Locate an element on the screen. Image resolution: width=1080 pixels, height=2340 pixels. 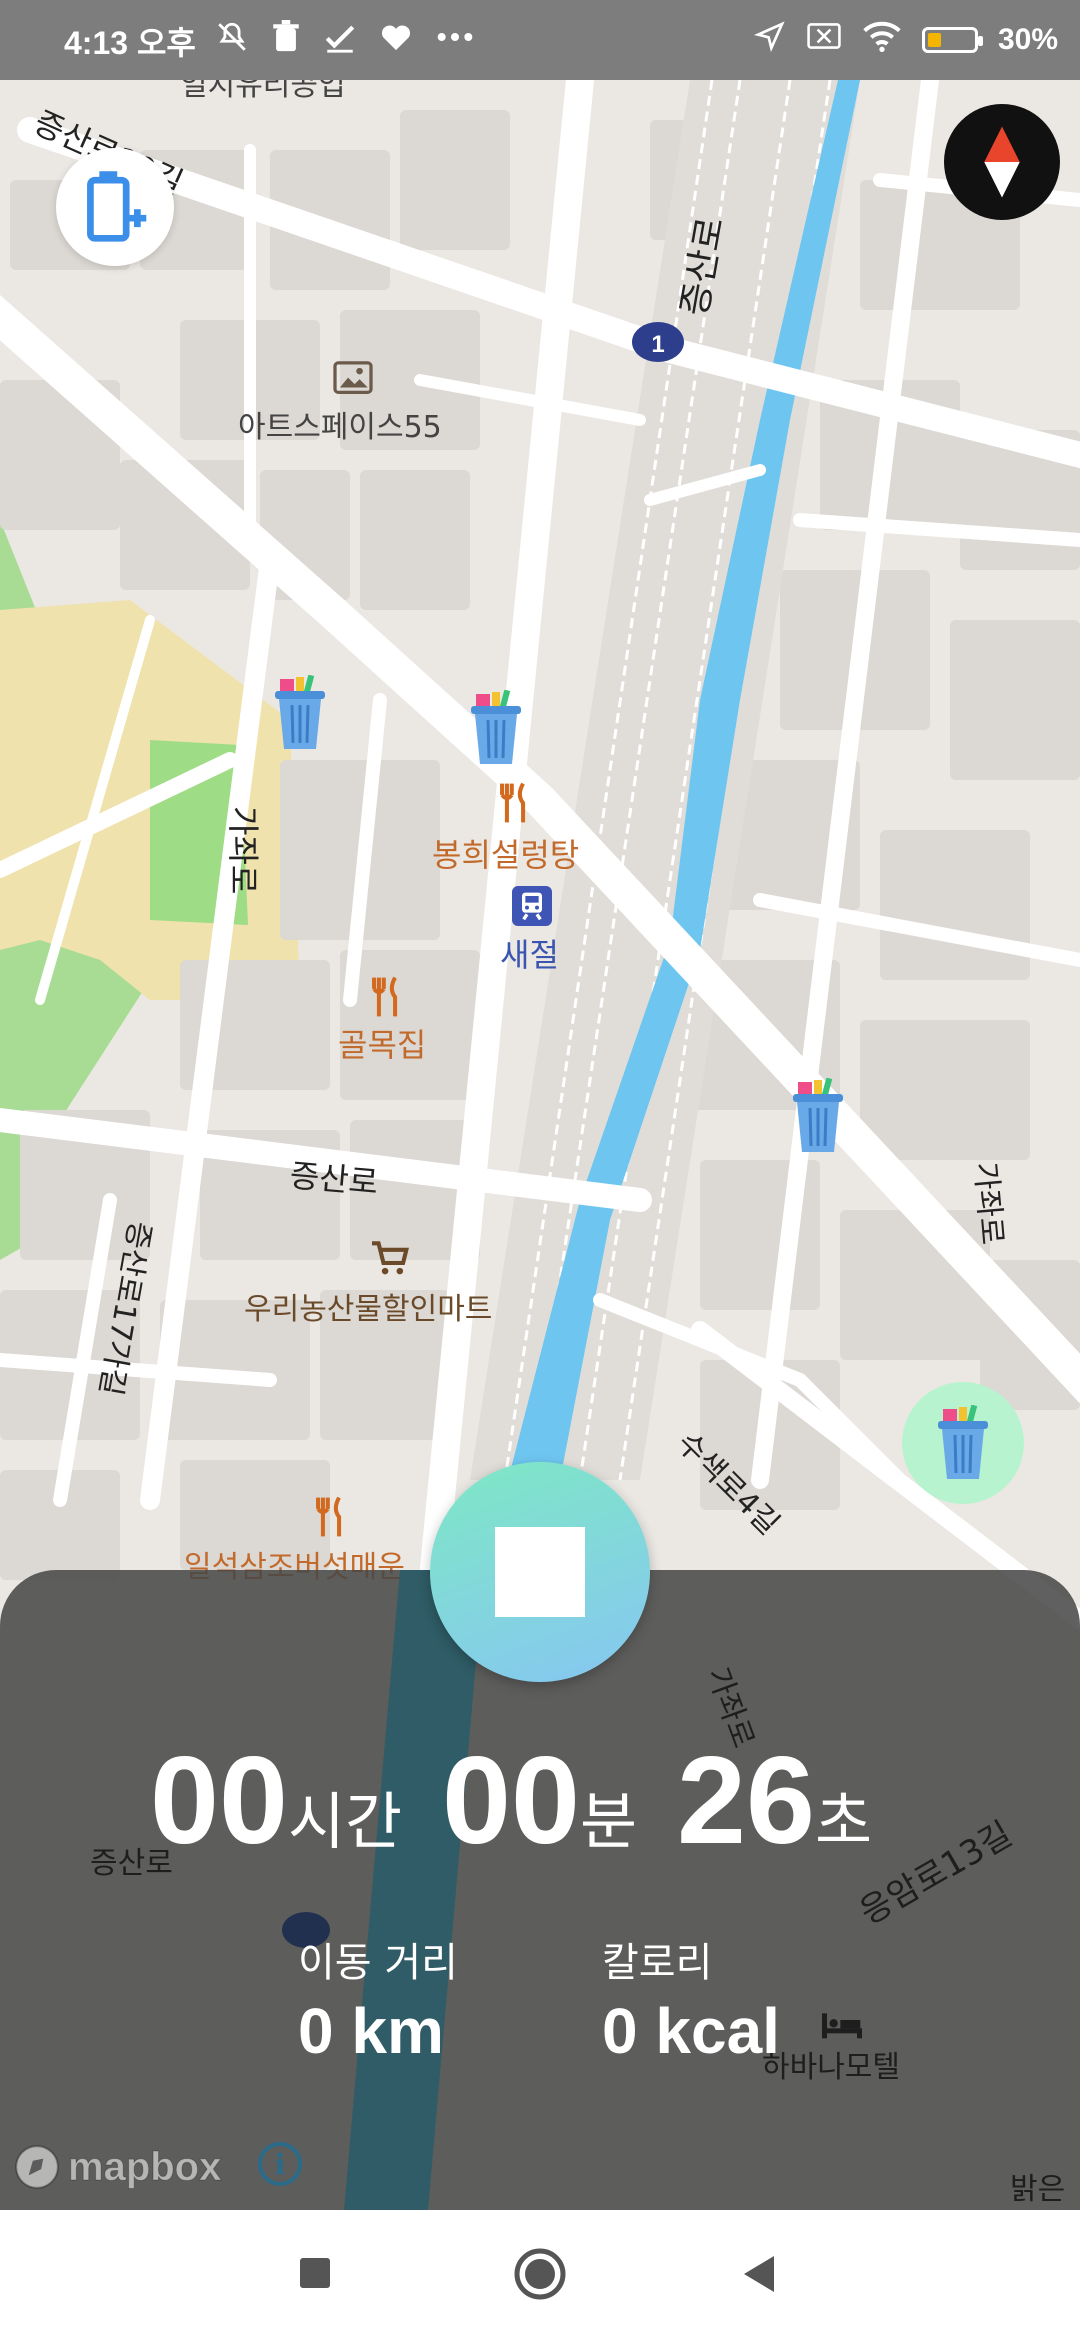
map-label-golmok: 골목집 is located at coordinates (382, 1045).